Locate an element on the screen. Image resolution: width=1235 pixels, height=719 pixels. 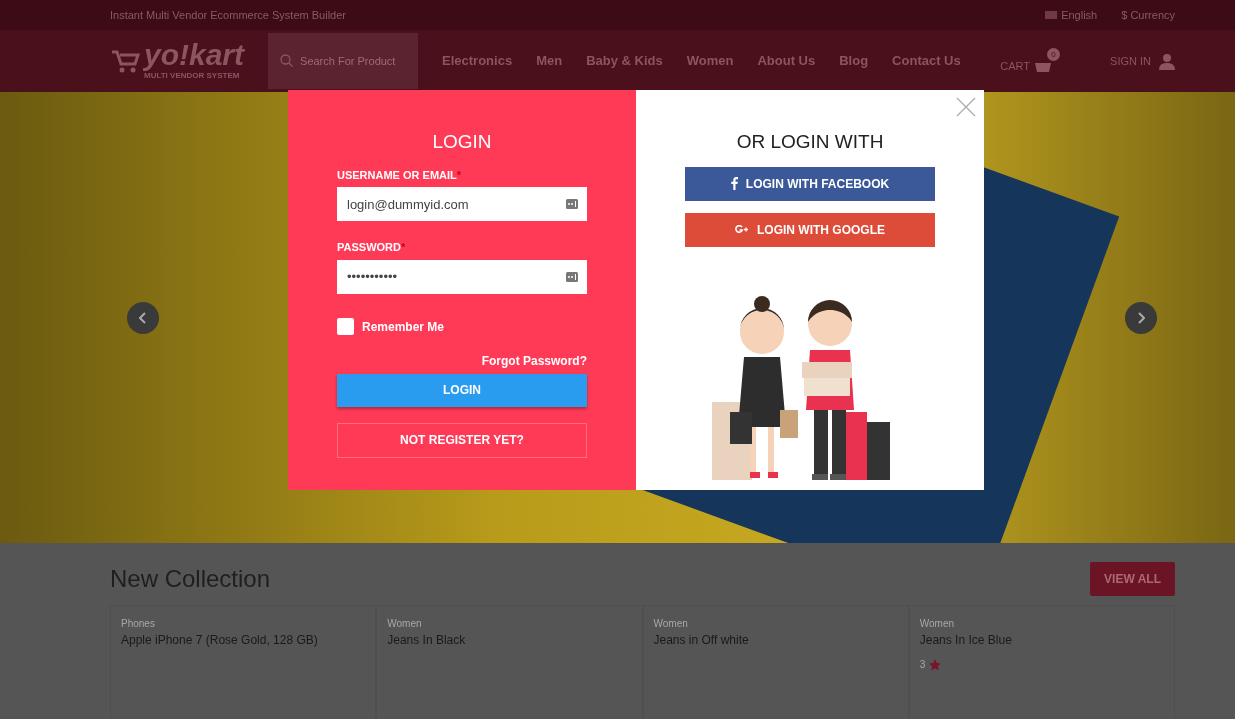
product-card: Women Jeans In Black is located at coordinates (509, 662).